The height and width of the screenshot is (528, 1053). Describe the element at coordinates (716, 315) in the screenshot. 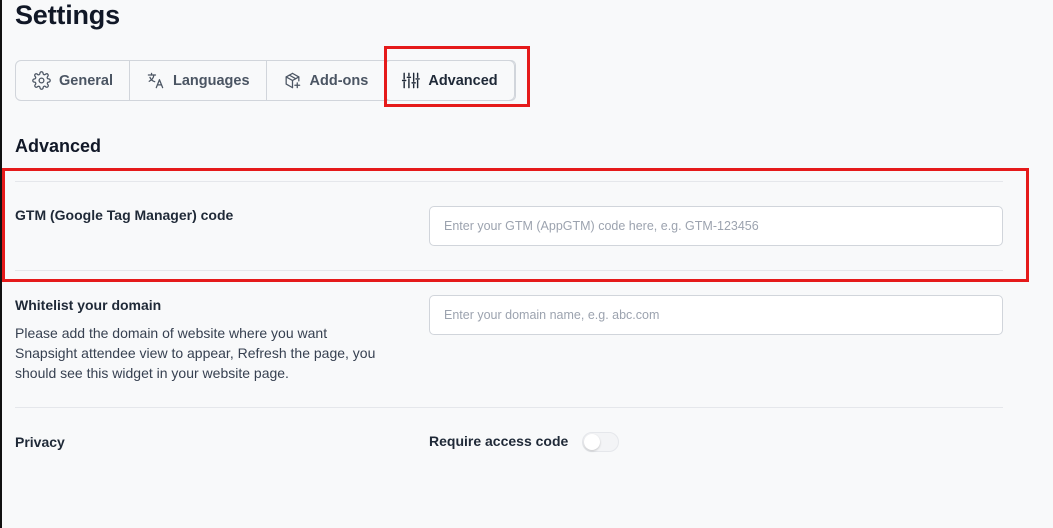

I see `domain-input` at that location.